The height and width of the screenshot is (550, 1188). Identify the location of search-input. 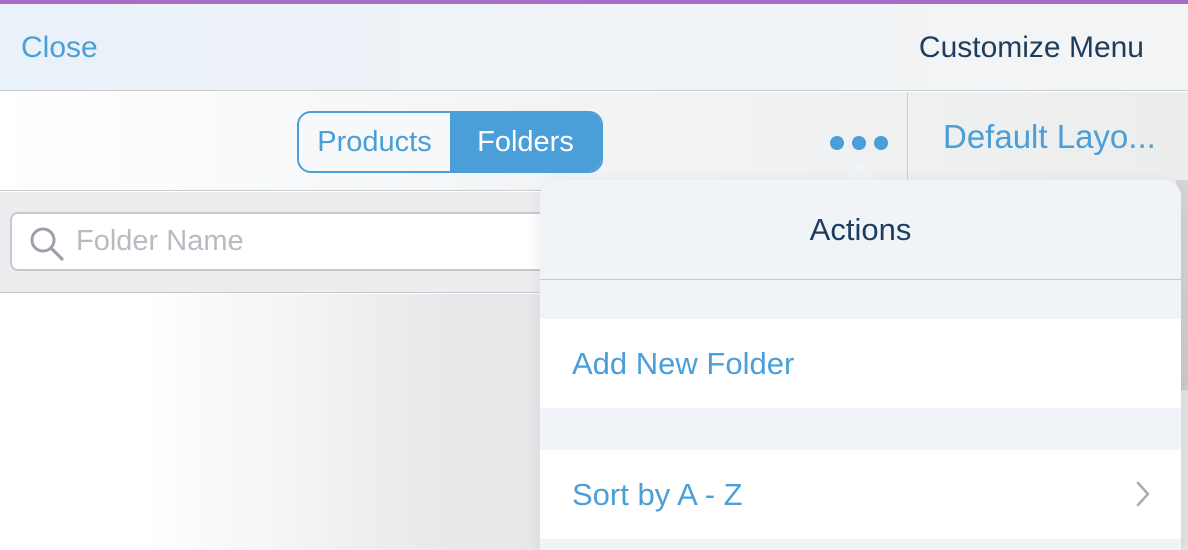
(346, 241).